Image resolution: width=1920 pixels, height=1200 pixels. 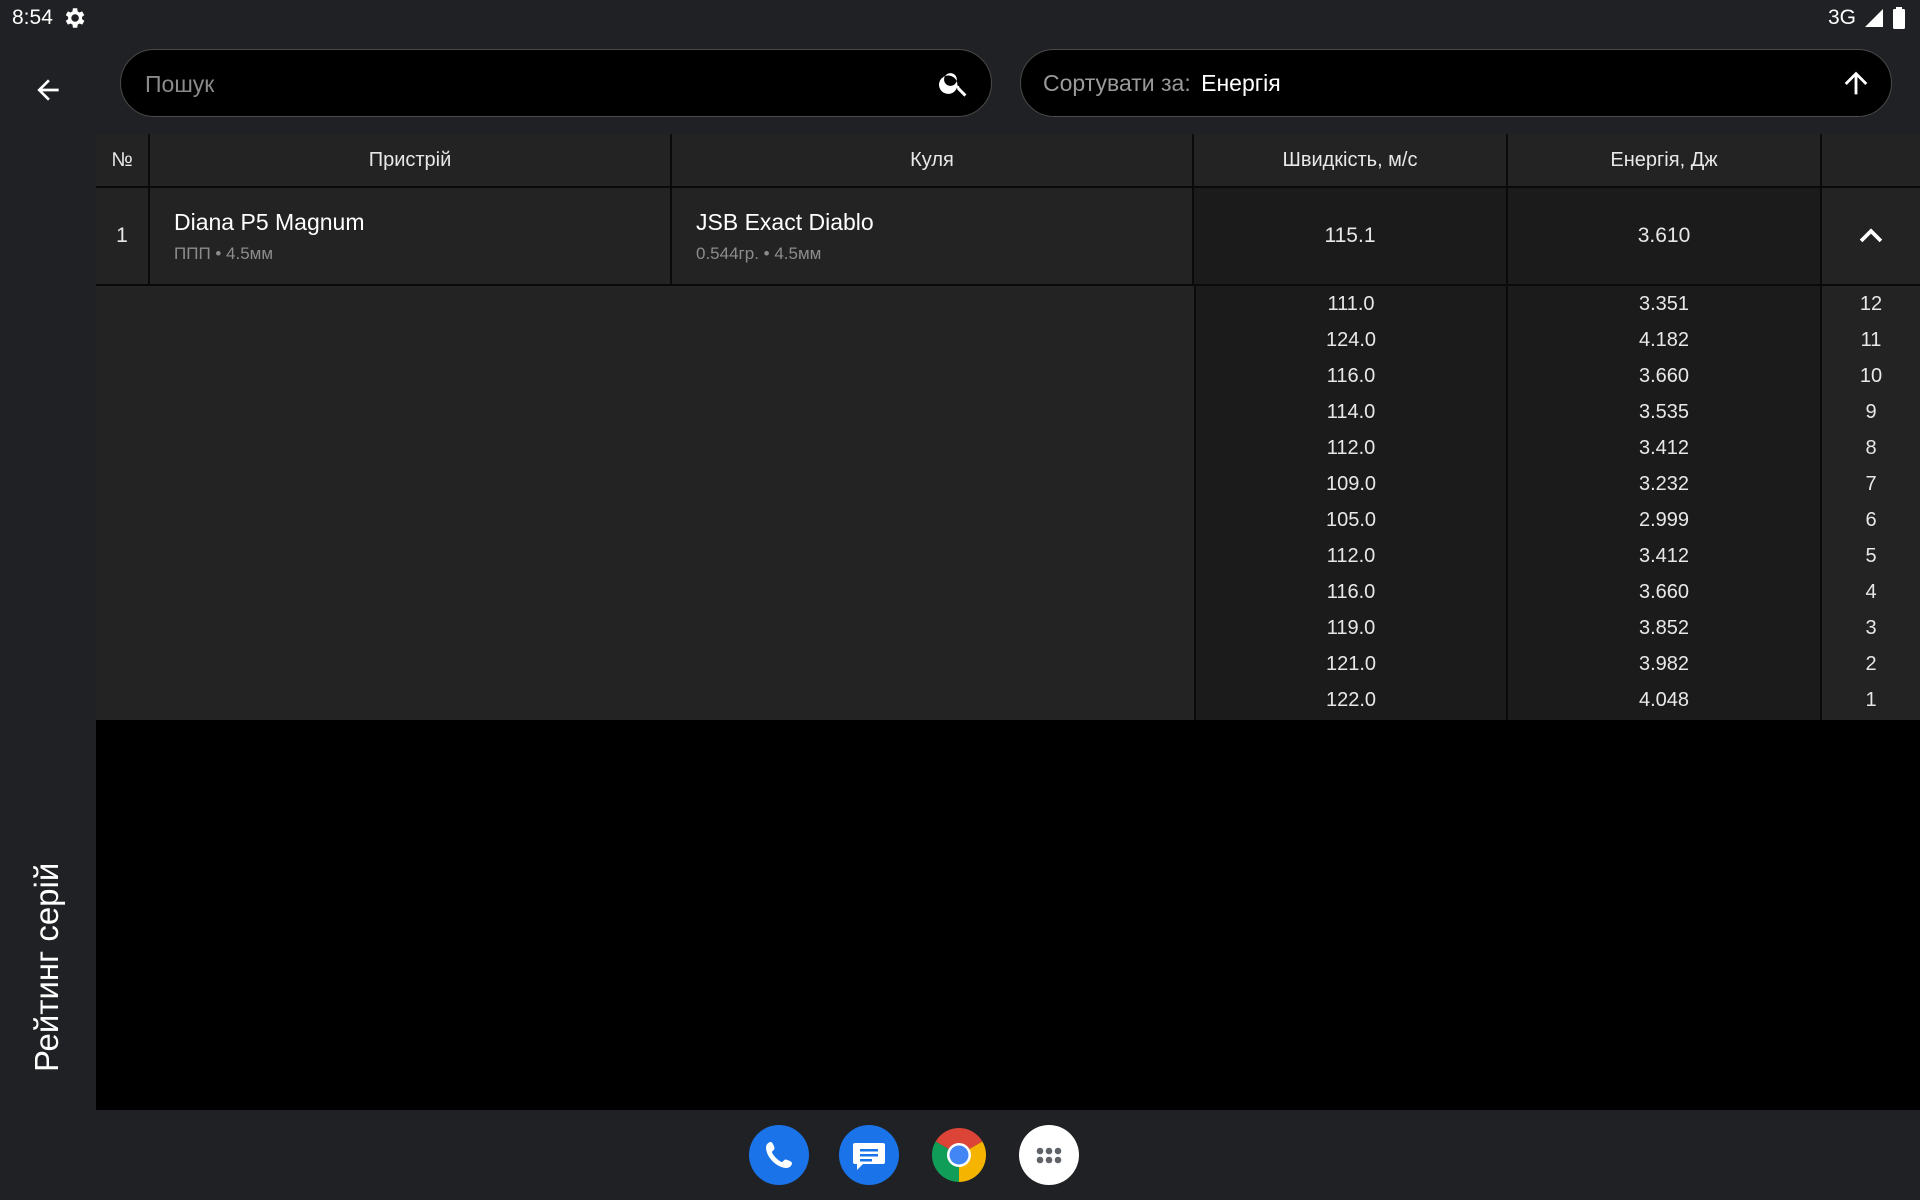 I want to click on chevron-up-icon, so click(x=1871, y=236).